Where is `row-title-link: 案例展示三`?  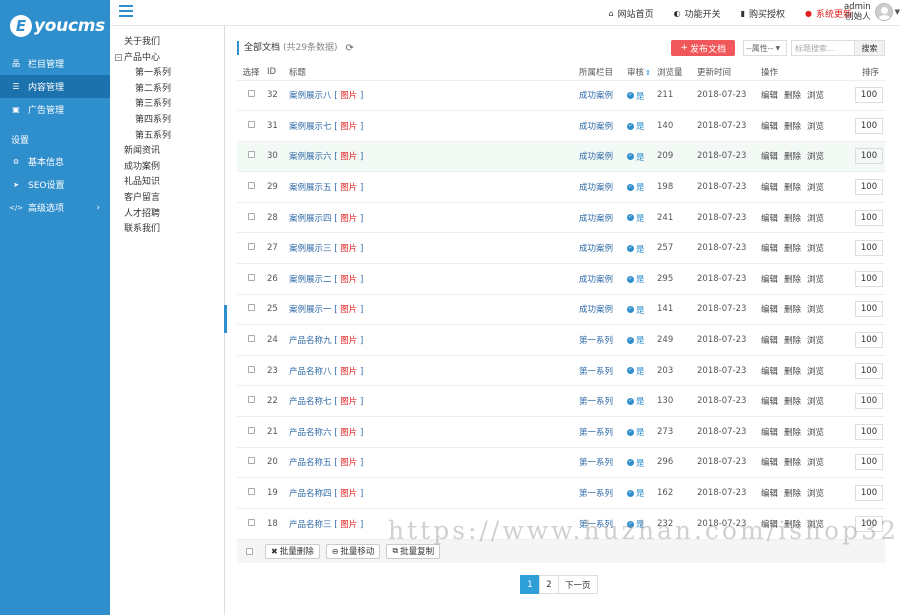
row-title-link: 案例展示三 is located at coordinates (310, 249).